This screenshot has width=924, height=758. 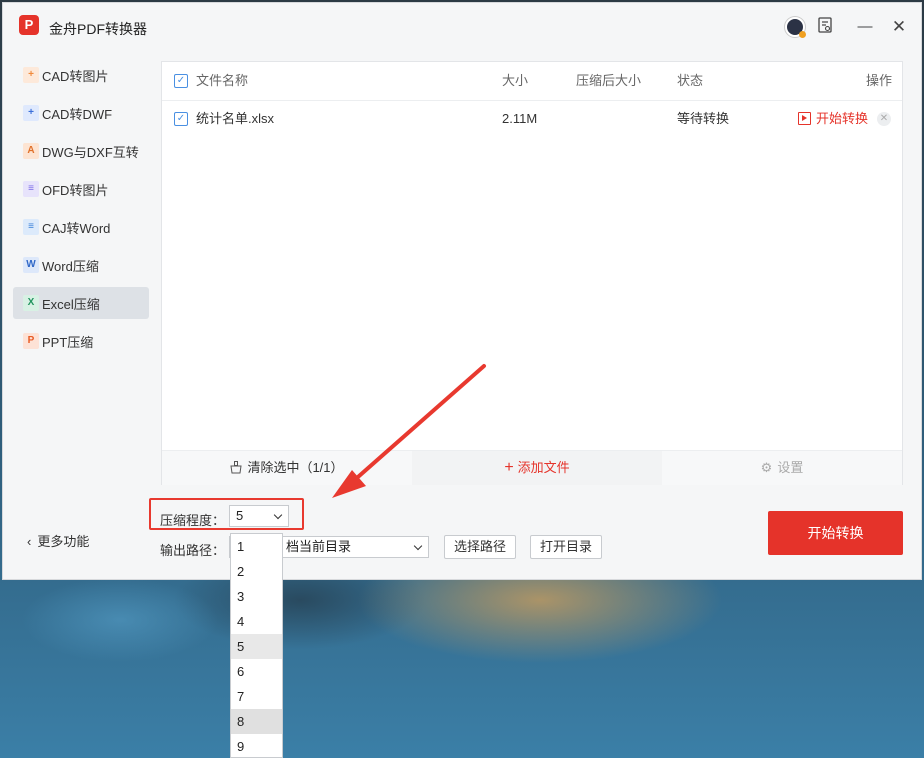 What do you see at coordinates (256, 671) in the screenshot?
I see `dropdown-option: 6` at bounding box center [256, 671].